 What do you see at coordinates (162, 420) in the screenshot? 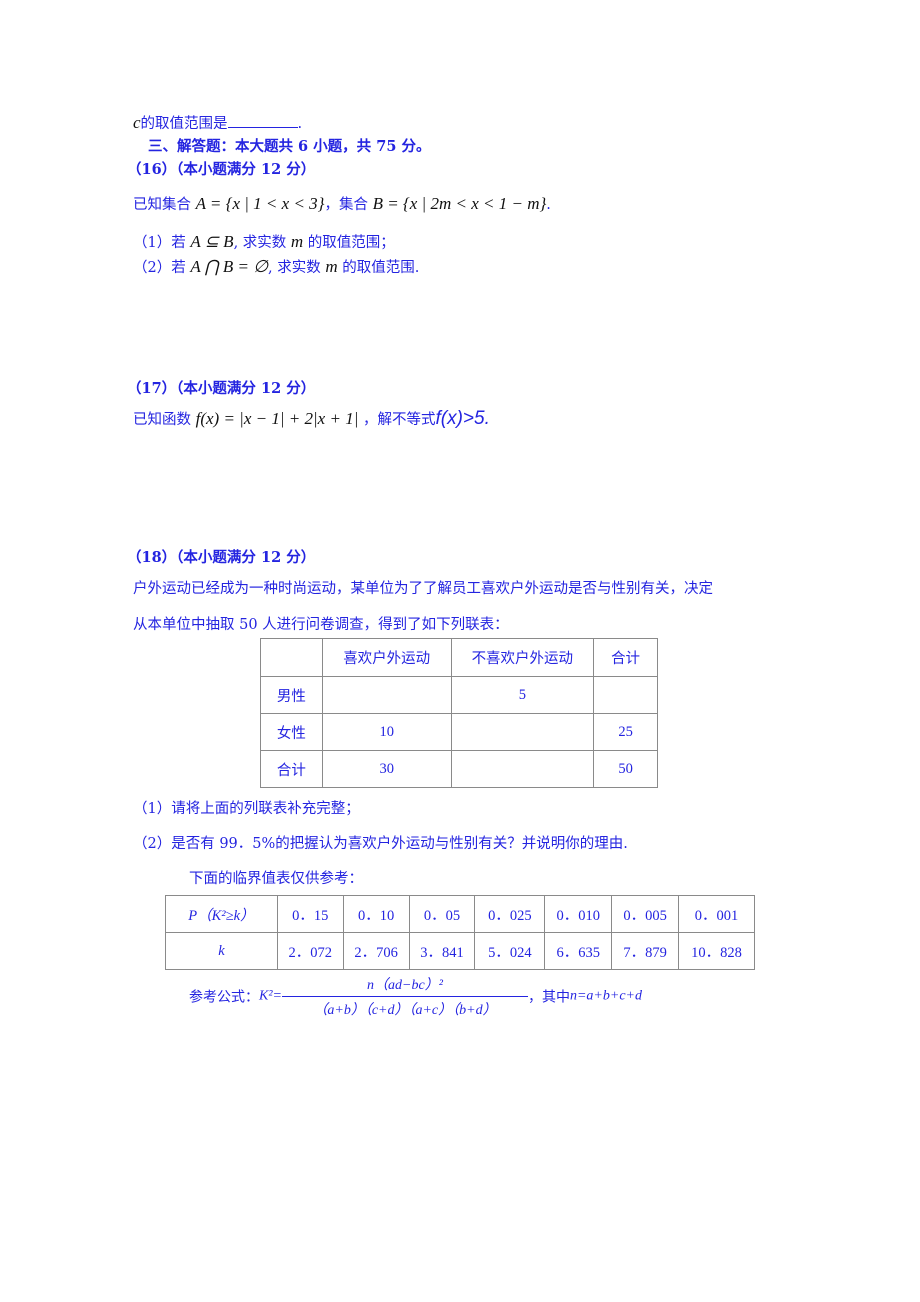
I see `q17-intro: 已知函数` at bounding box center [162, 420].